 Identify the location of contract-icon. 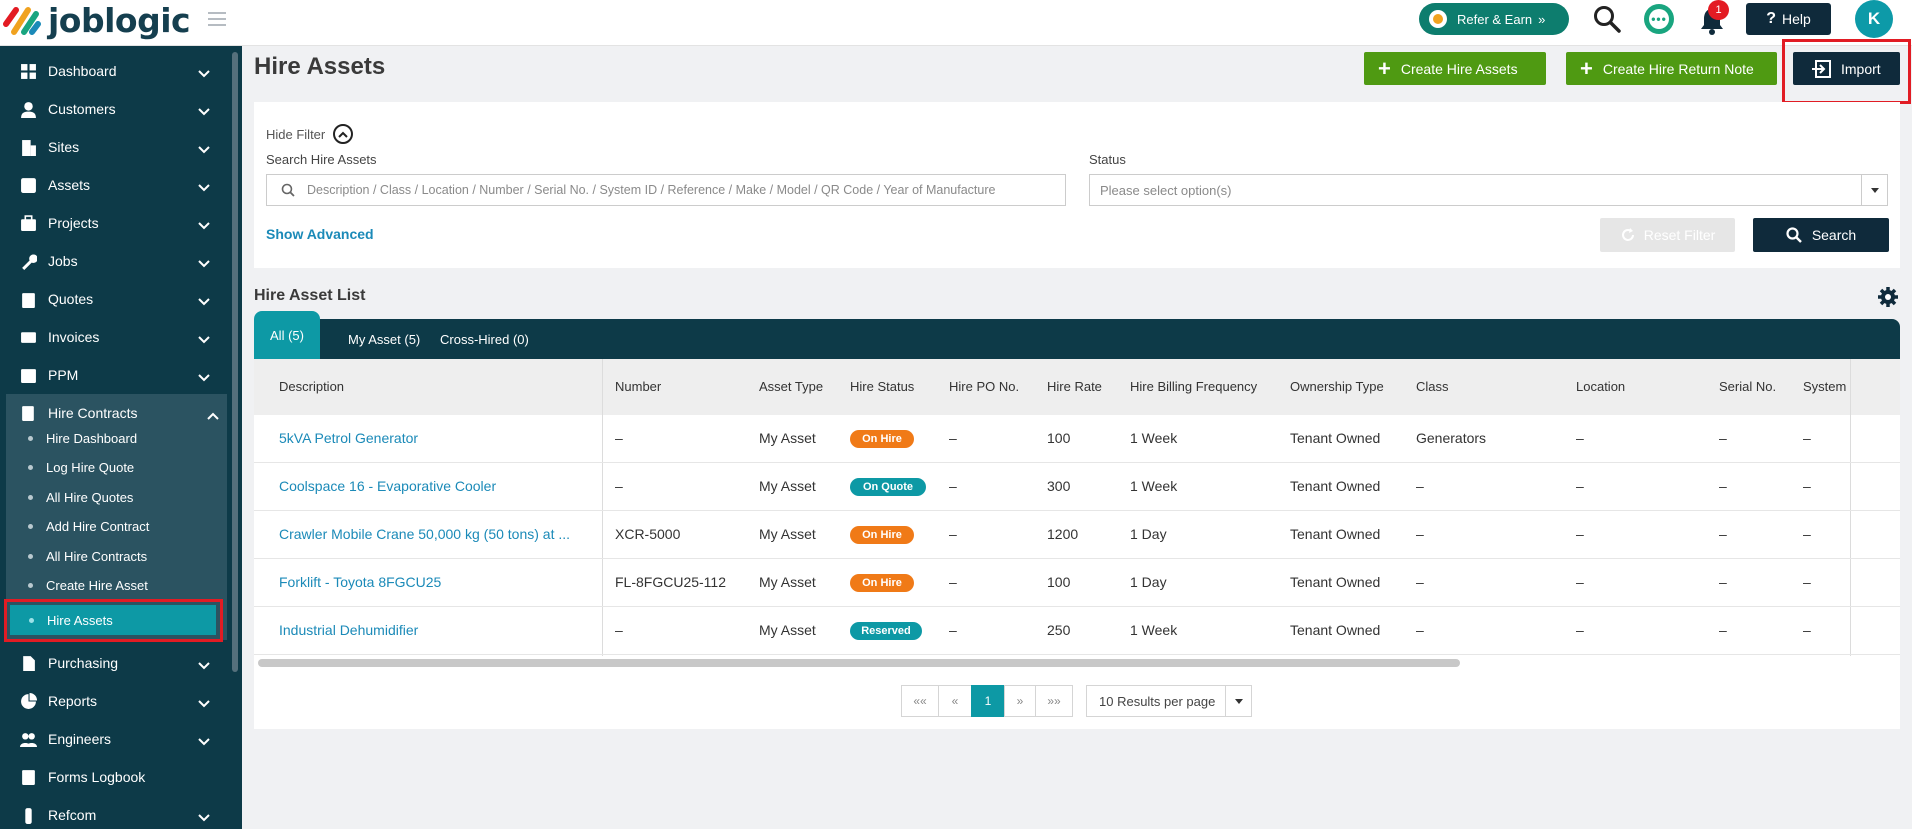
(28, 413).